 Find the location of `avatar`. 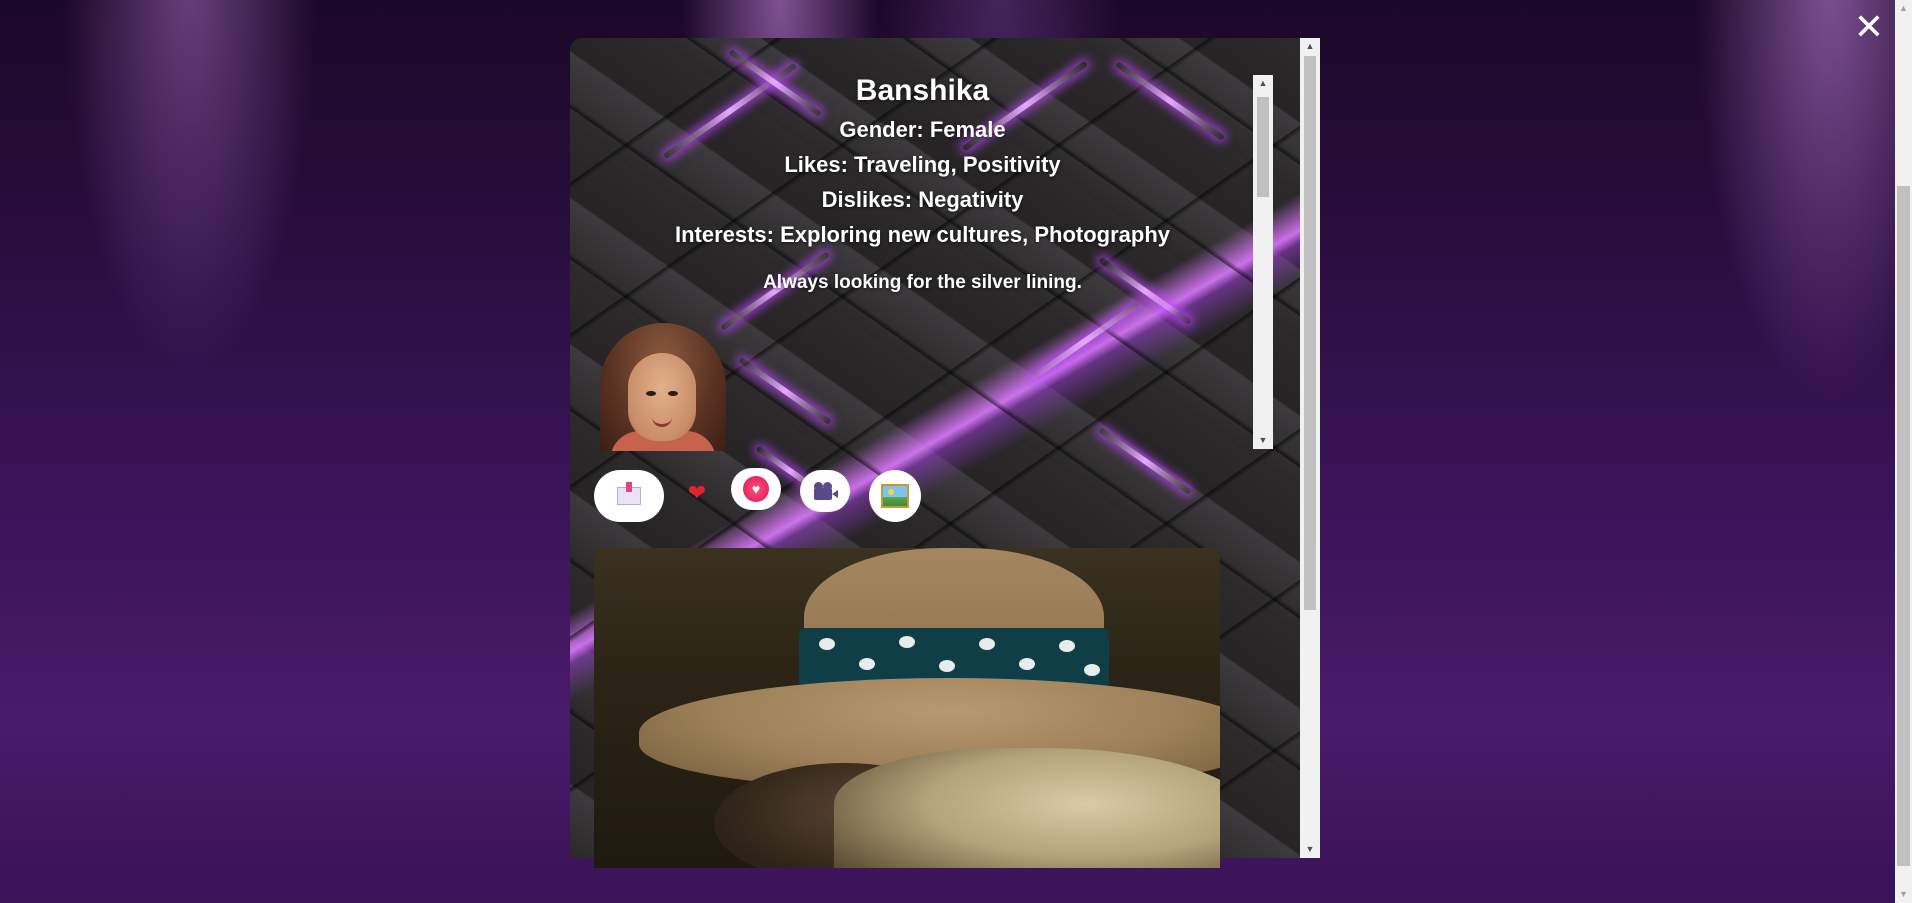

avatar is located at coordinates (663, 387).